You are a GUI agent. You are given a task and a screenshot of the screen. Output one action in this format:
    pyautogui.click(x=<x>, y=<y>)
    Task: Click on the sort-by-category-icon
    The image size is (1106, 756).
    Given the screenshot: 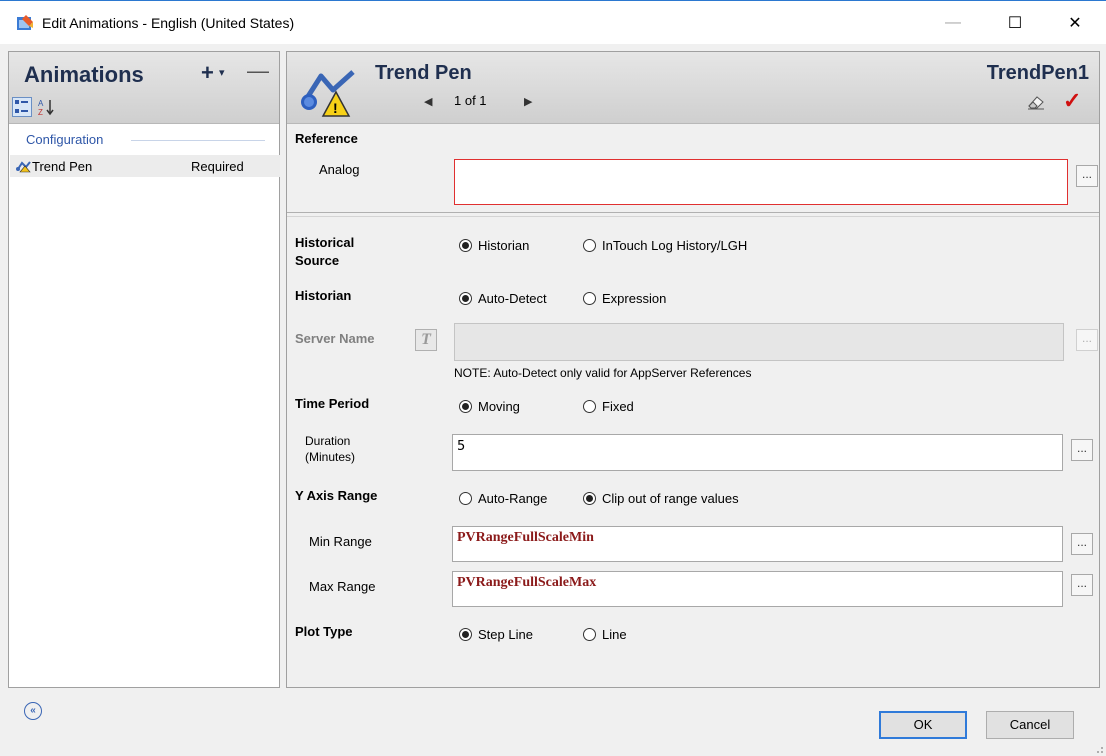 What is the action you would take?
    pyautogui.click(x=22, y=107)
    